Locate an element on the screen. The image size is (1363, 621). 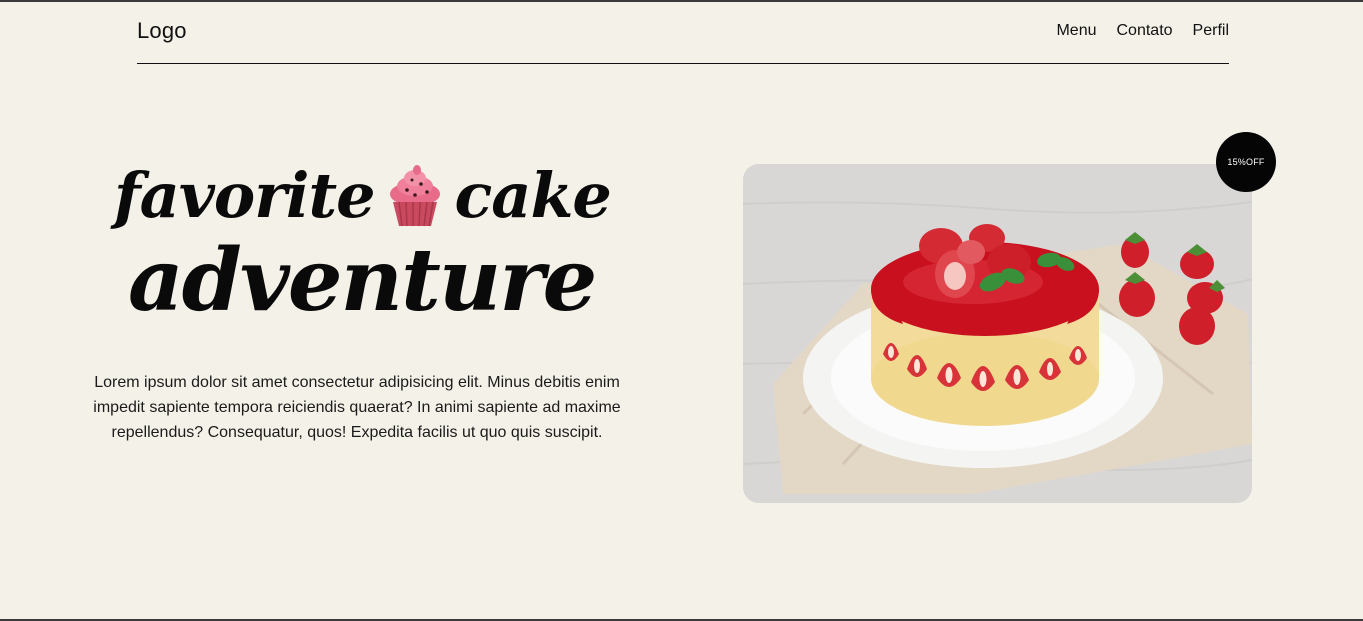
top-border is located at coordinates (681, 1).